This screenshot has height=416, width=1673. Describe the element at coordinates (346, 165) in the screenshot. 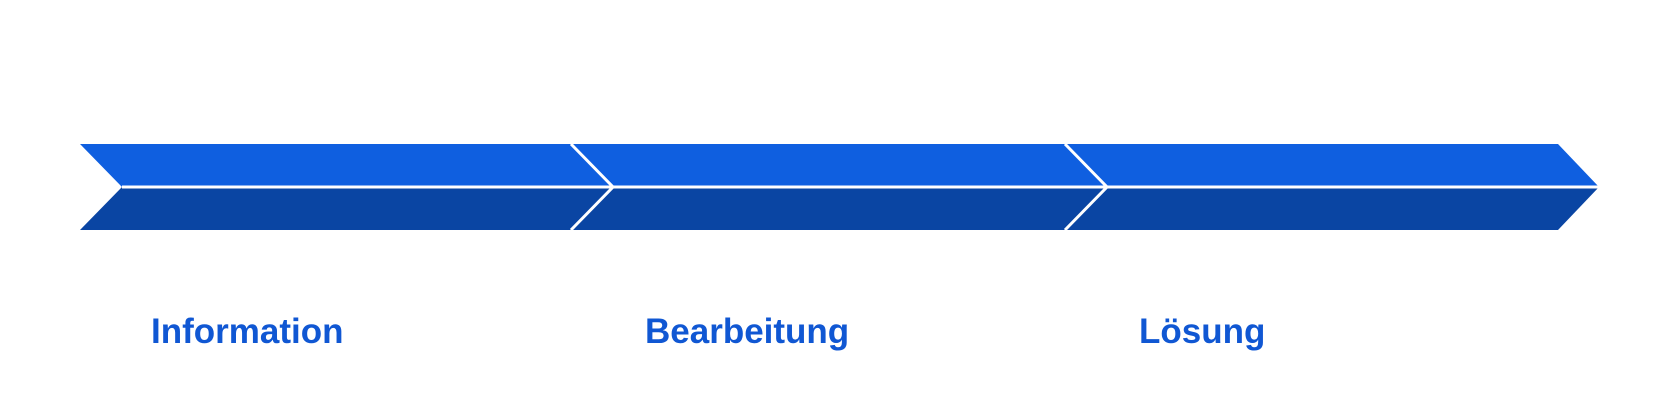

I see `chevron-step-1-upper` at that location.